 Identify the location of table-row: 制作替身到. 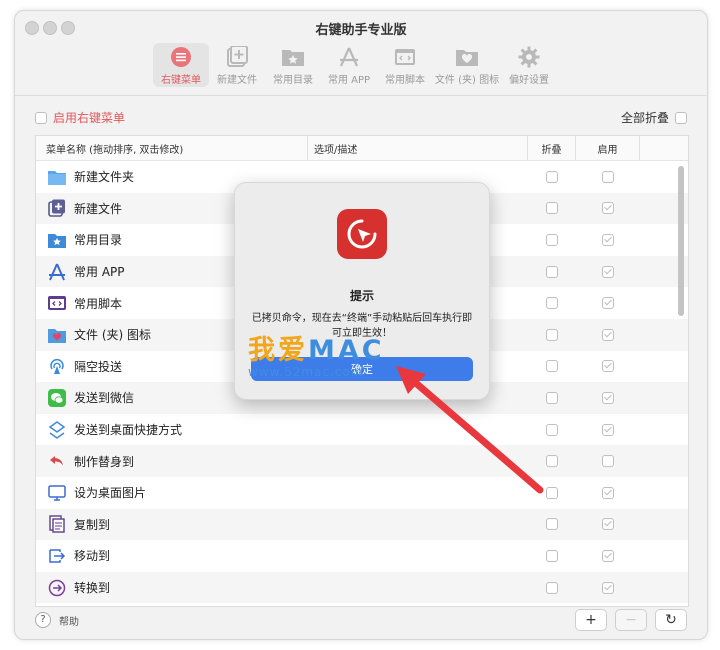
(362, 461).